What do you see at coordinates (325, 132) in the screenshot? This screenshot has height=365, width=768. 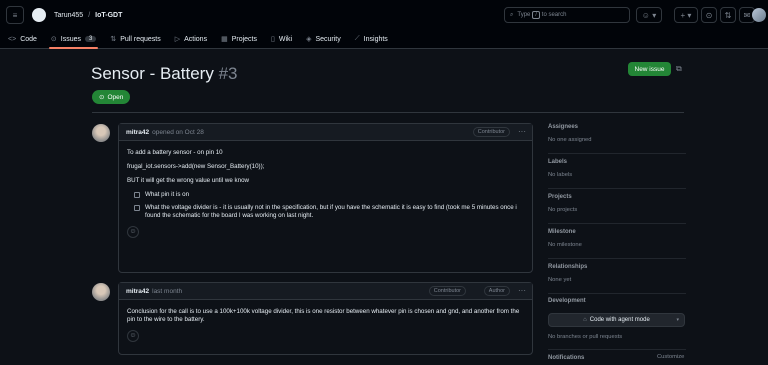 I see `comment-header: mitra42 opened on Oct 28 Contributor ···` at bounding box center [325, 132].